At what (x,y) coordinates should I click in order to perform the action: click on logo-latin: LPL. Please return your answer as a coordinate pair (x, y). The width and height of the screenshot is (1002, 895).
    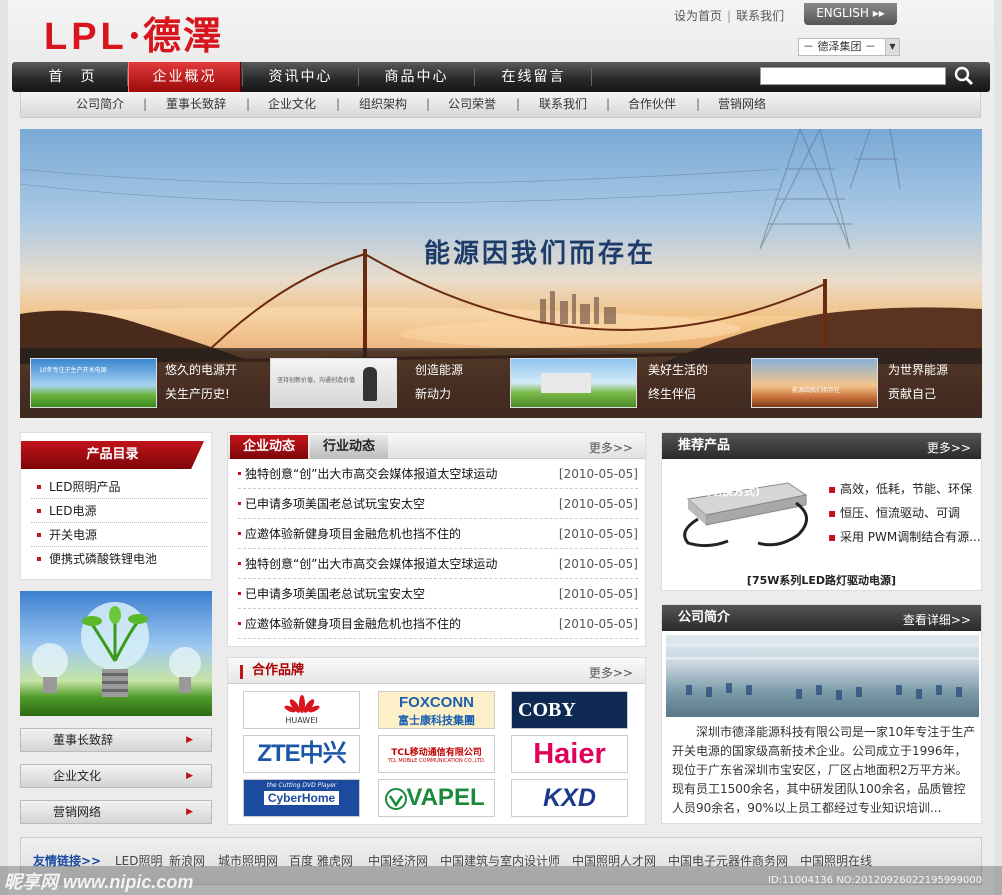
    Looking at the image, I should click on (86, 37).